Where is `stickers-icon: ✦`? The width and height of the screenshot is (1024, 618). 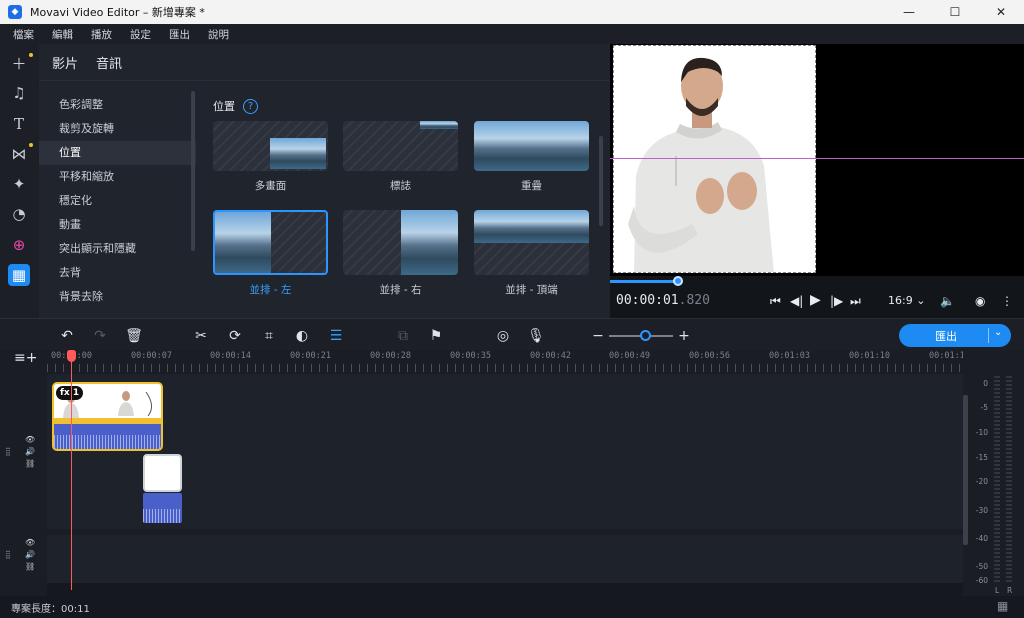 stickers-icon: ✦ is located at coordinates (19, 184).